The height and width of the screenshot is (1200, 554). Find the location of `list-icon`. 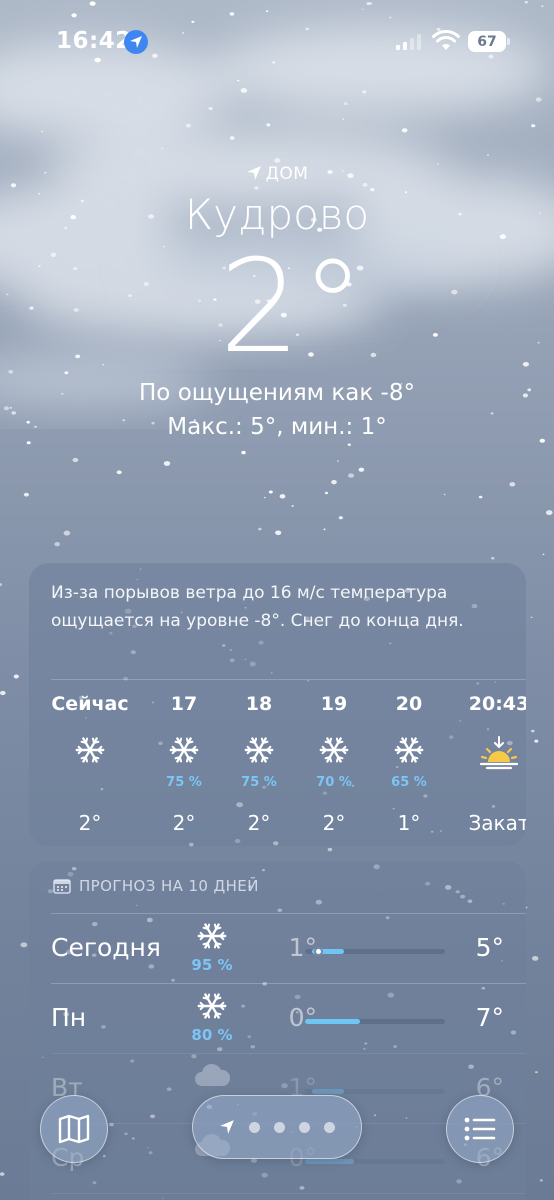

list-icon is located at coordinates (480, 1129).